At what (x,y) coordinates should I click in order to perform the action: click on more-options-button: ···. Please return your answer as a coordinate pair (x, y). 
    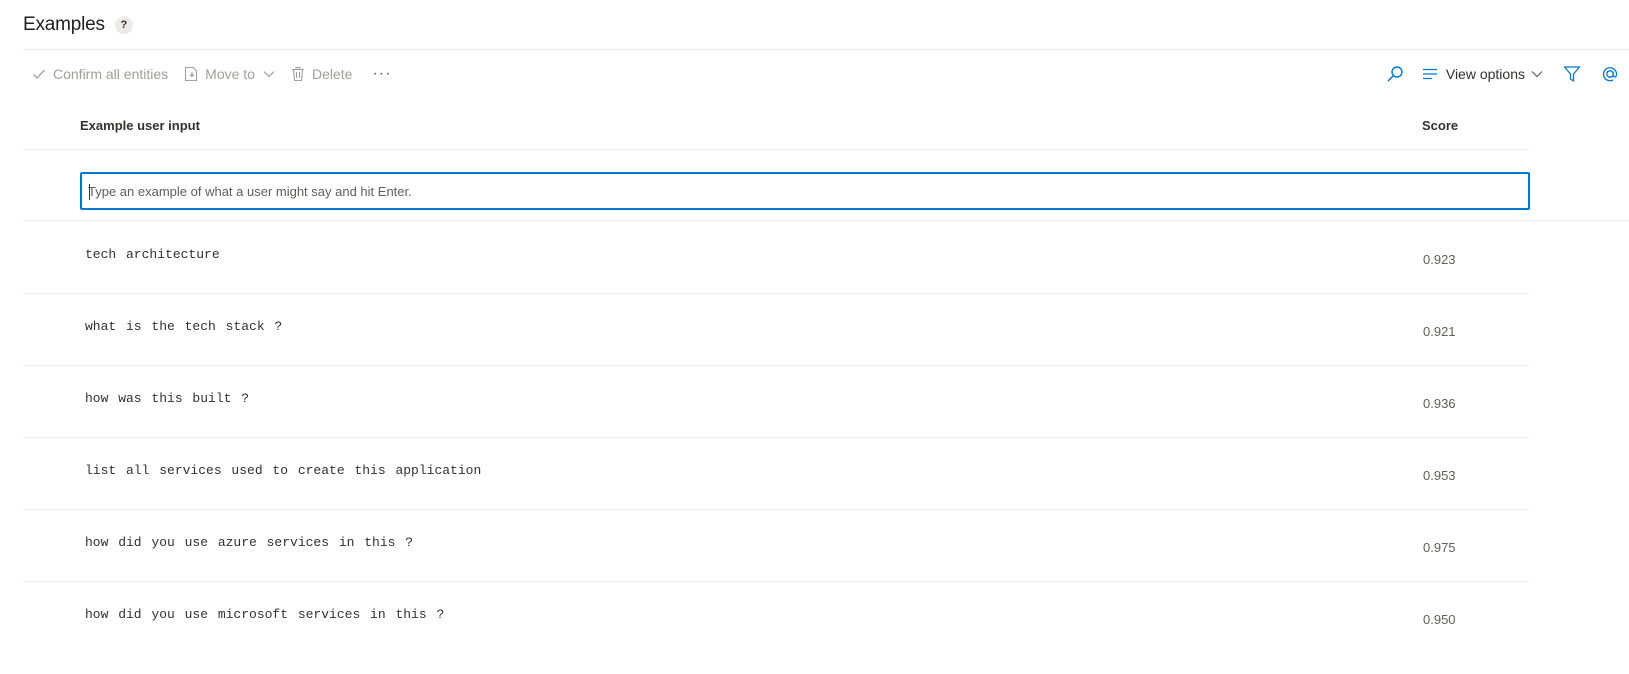
    Looking at the image, I should click on (381, 74).